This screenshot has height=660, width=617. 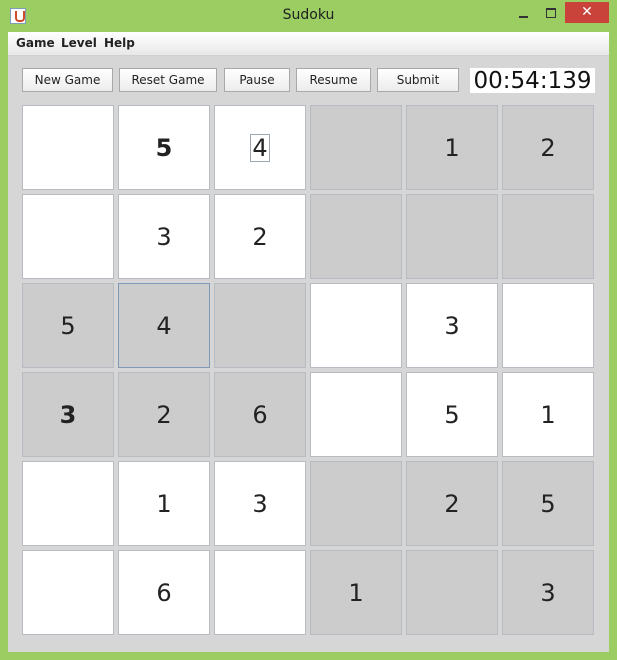 What do you see at coordinates (260, 414) in the screenshot?
I see `cell-r4c3: 6` at bounding box center [260, 414].